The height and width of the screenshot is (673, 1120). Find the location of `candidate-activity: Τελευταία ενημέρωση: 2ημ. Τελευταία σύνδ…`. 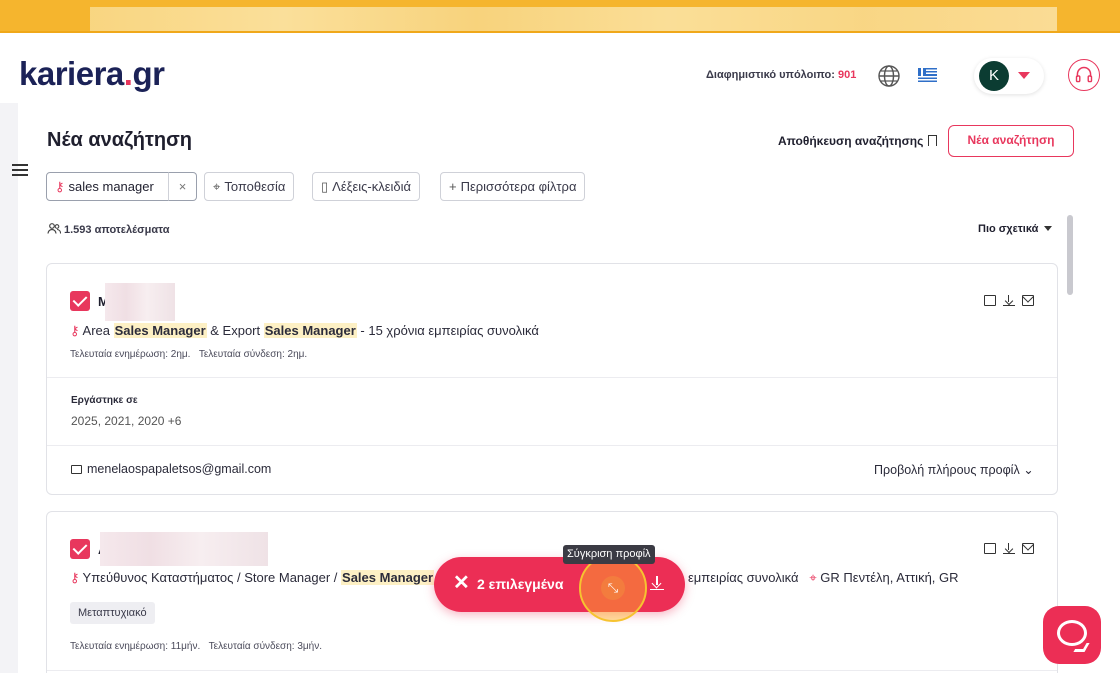

candidate-activity: Τελευταία ενημέρωση: 2ημ. Τελευταία σύνδ… is located at coordinates (188, 354).